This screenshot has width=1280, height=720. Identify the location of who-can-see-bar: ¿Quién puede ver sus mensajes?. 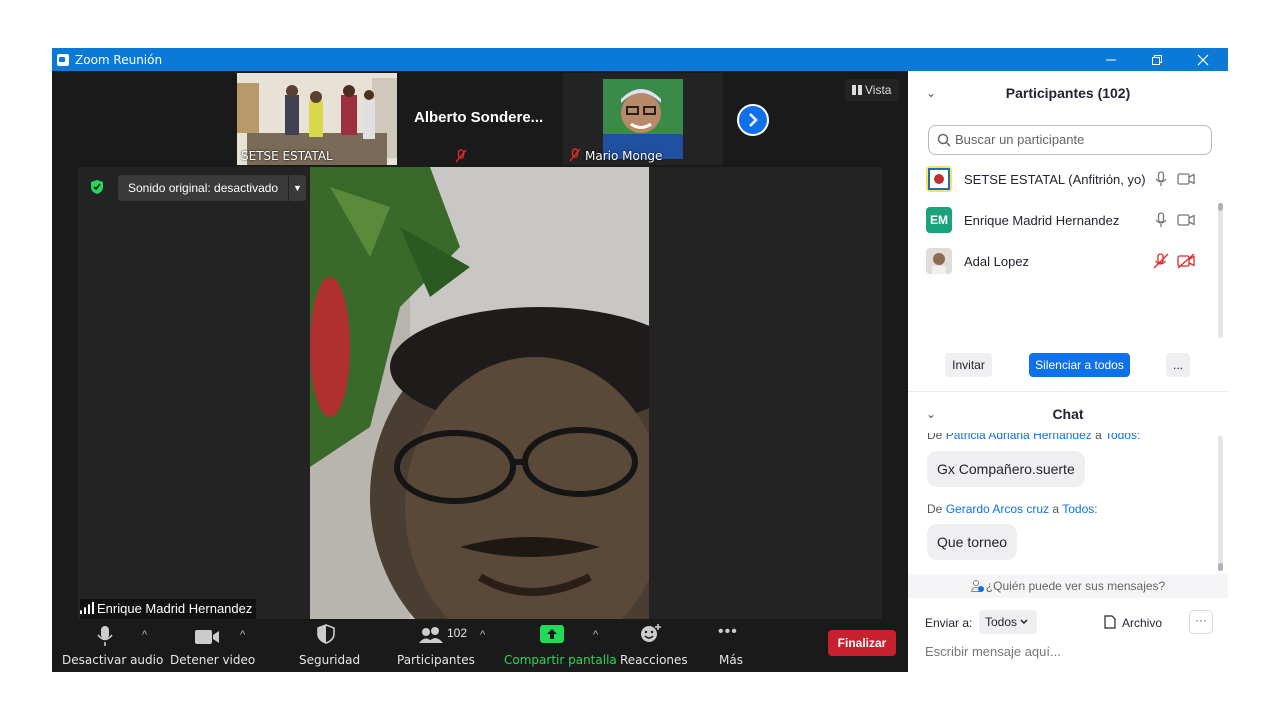
(1068, 586).